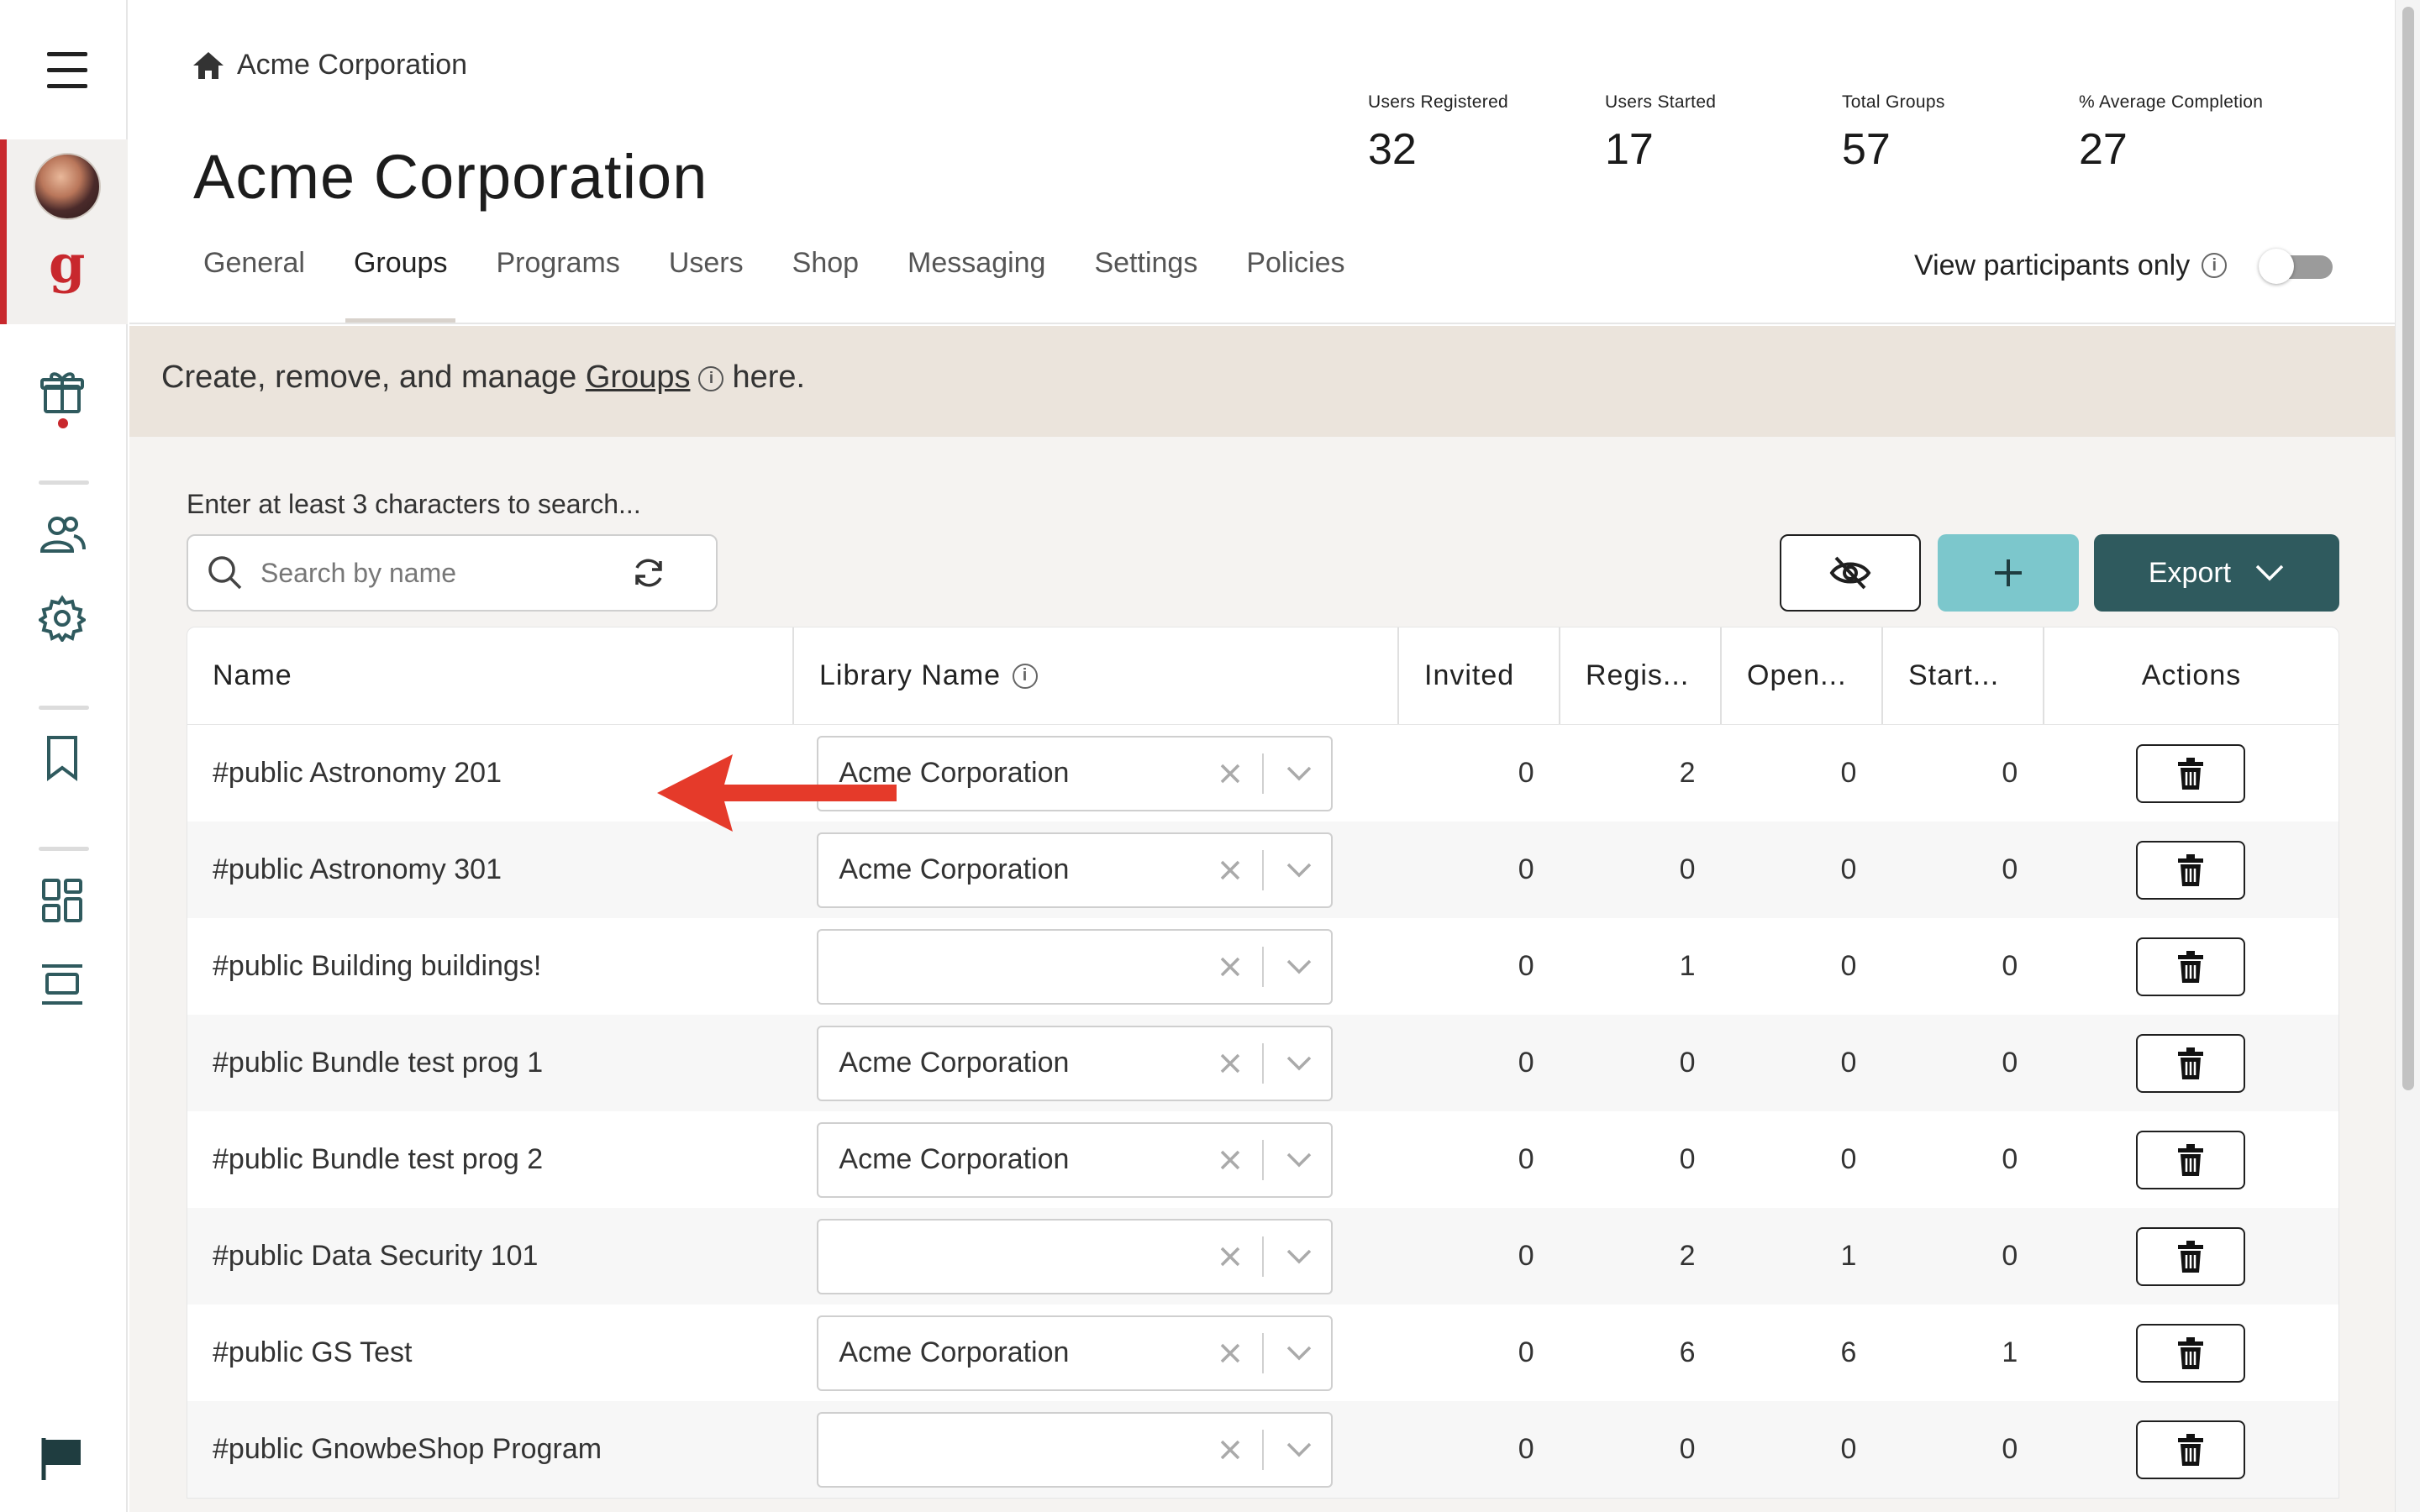 Image resolution: width=2420 pixels, height=1512 pixels. I want to click on flag-icon, so click(62, 1458).